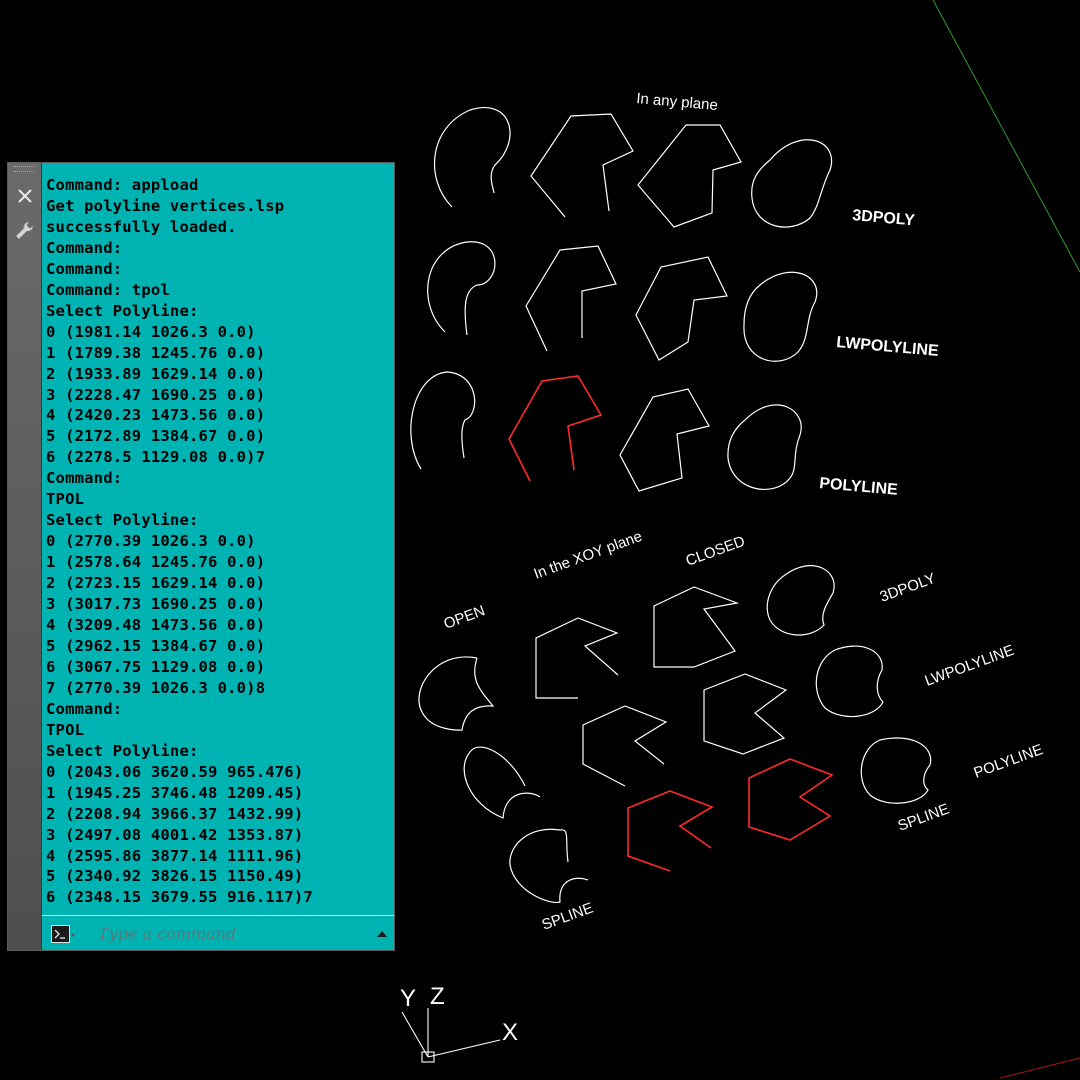 The width and height of the screenshot is (1080, 1080). I want to click on shape-any-pl-poly-closed, so click(664, 440).